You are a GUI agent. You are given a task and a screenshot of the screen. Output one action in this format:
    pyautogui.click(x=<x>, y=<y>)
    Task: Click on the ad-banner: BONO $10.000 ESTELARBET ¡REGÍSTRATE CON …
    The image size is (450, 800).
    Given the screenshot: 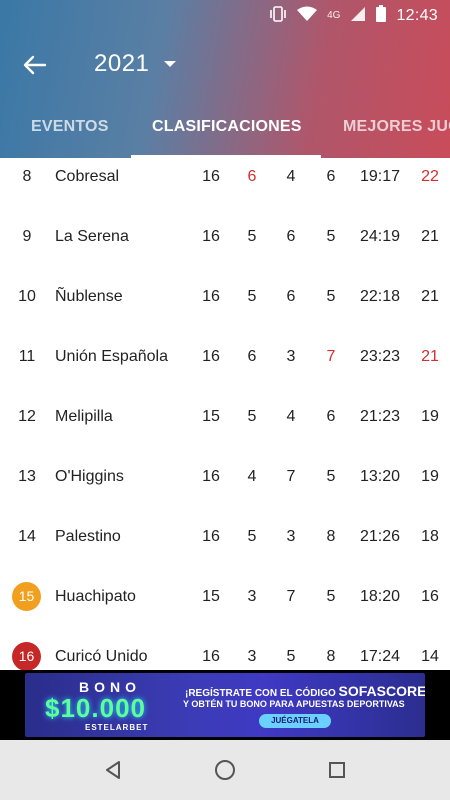 What is the action you would take?
    pyautogui.click(x=225, y=705)
    